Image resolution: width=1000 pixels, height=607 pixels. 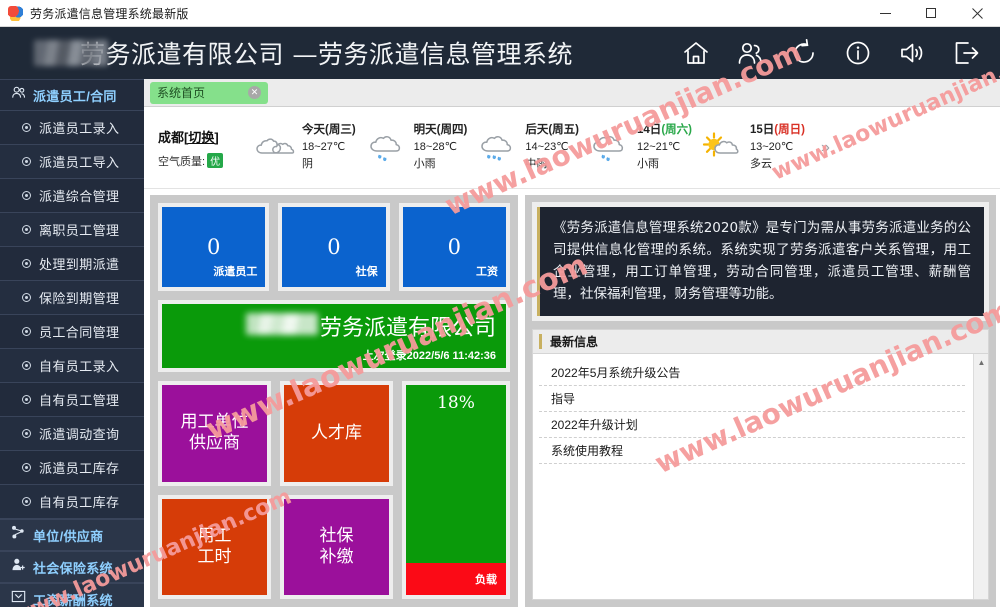 What do you see at coordinates (752, 373) in the screenshot?
I see `list-item: 2022年5月系统升级公告` at bounding box center [752, 373].